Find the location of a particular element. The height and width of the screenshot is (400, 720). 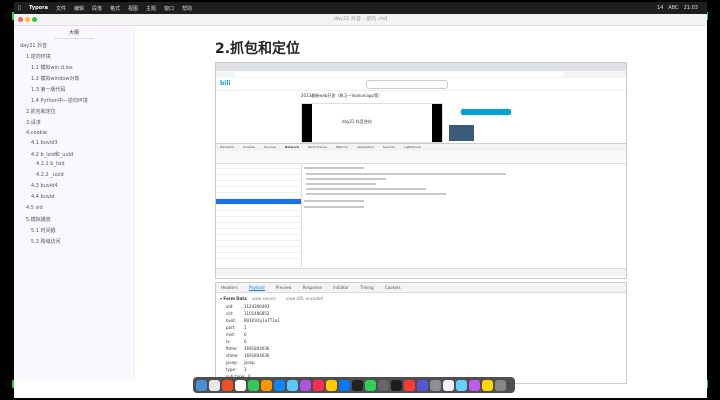

toc-item: 4.cookie is located at coordinates (36, 133).